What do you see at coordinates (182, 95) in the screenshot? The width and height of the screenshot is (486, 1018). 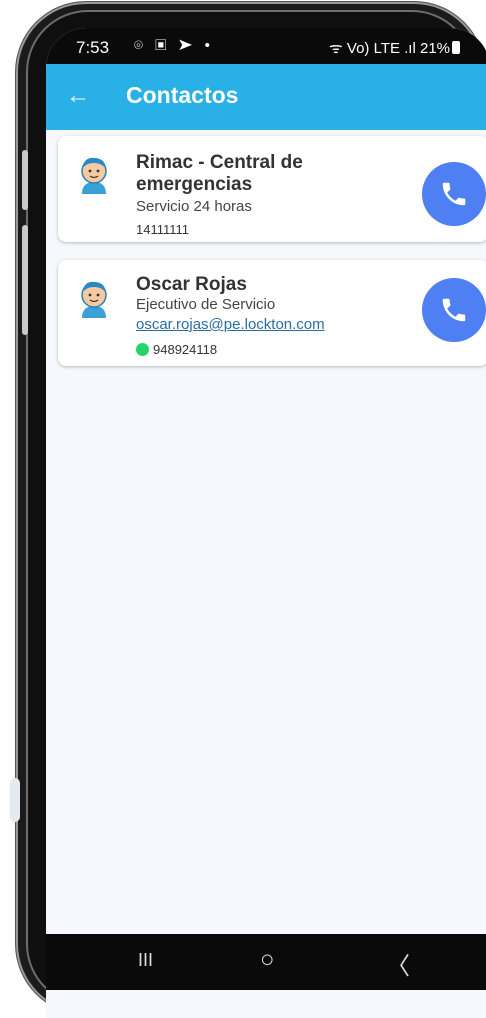 I see `page-title: Contactos` at bounding box center [182, 95].